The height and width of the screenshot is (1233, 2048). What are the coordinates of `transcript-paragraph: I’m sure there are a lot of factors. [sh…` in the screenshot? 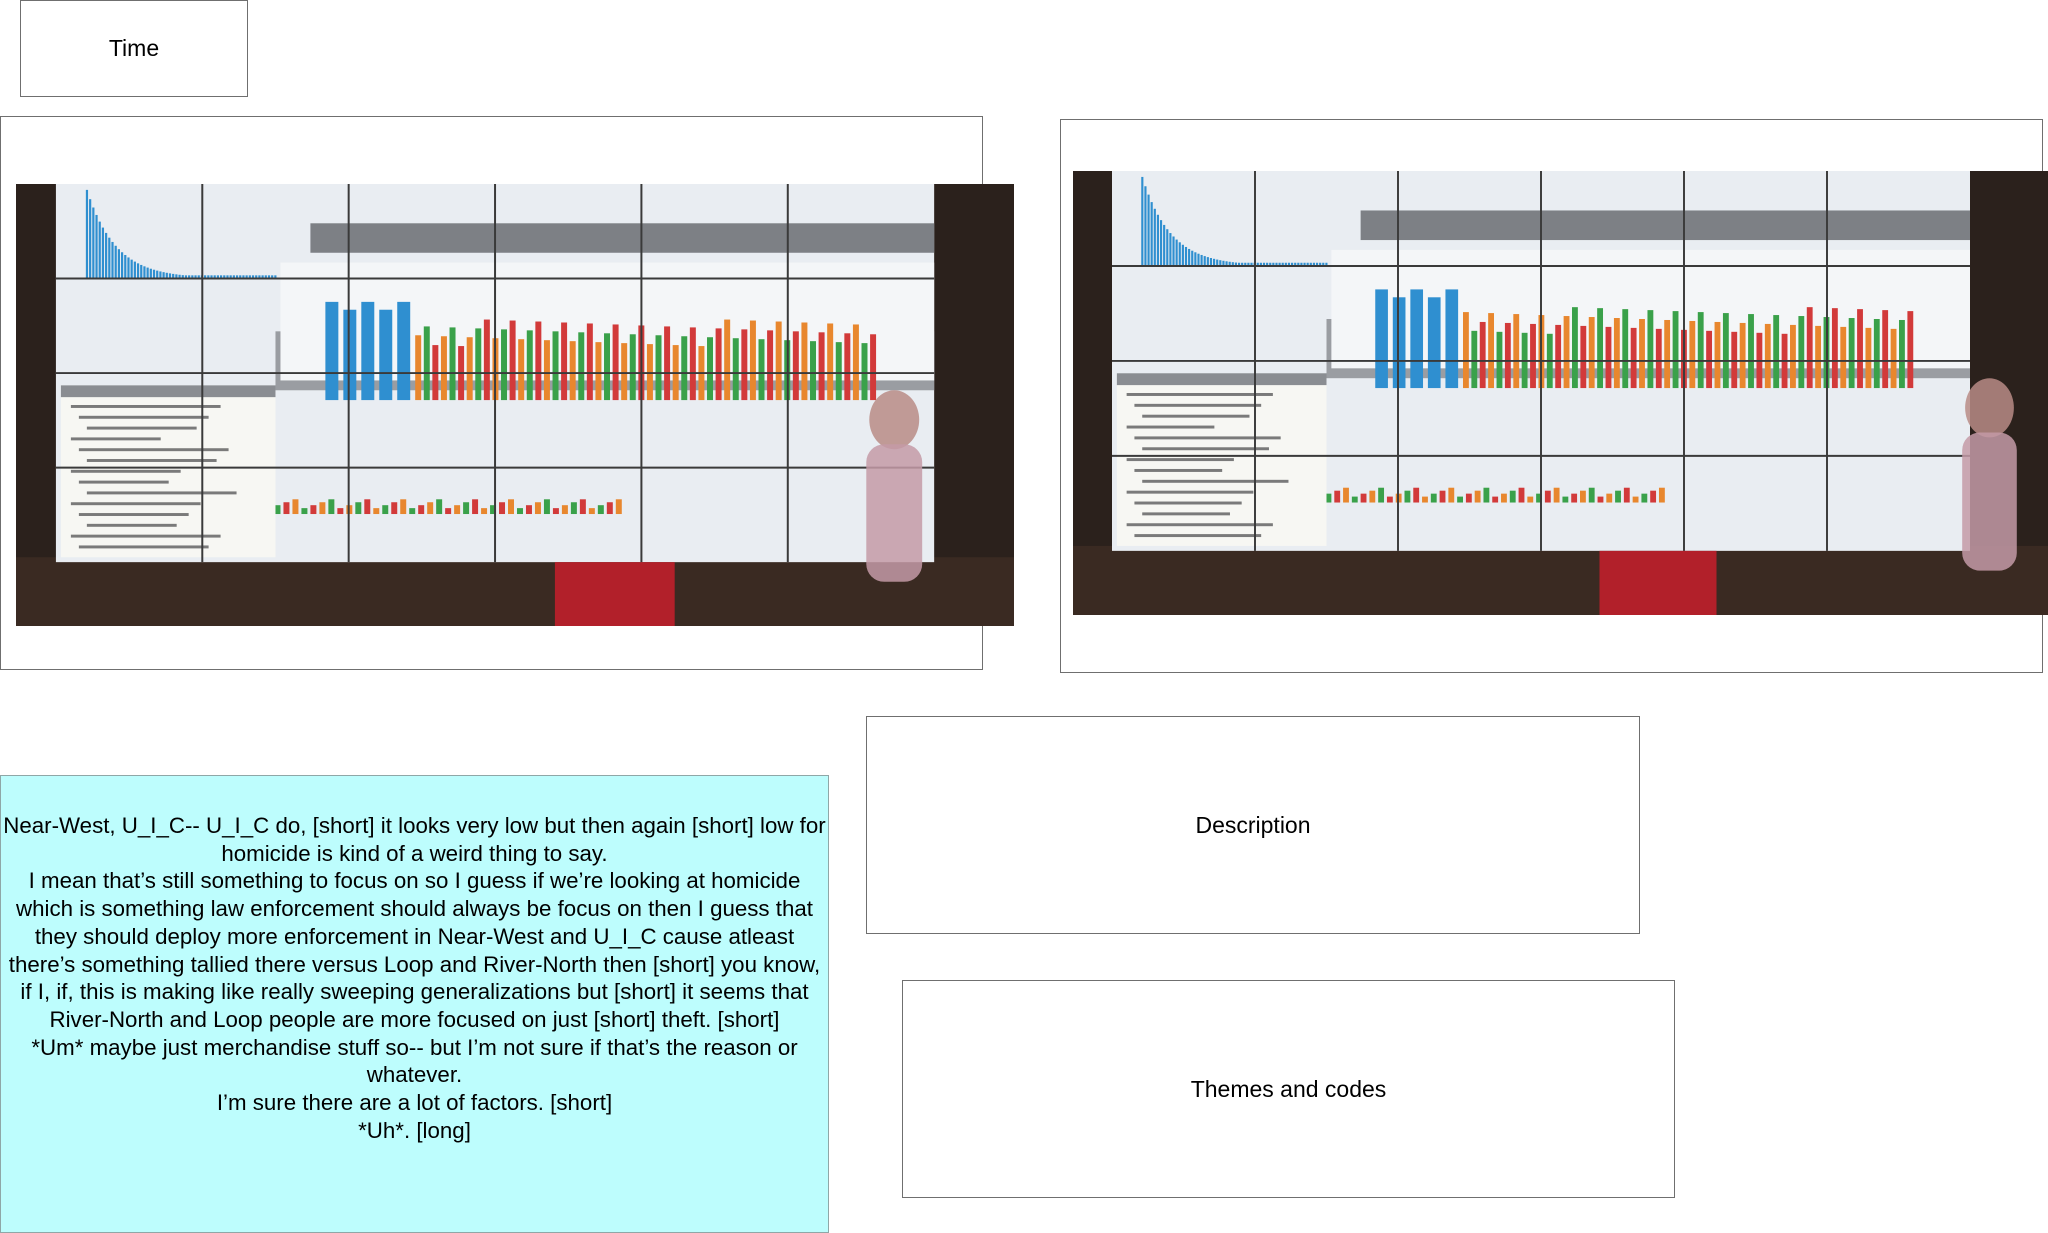 It's located at (414, 1103).